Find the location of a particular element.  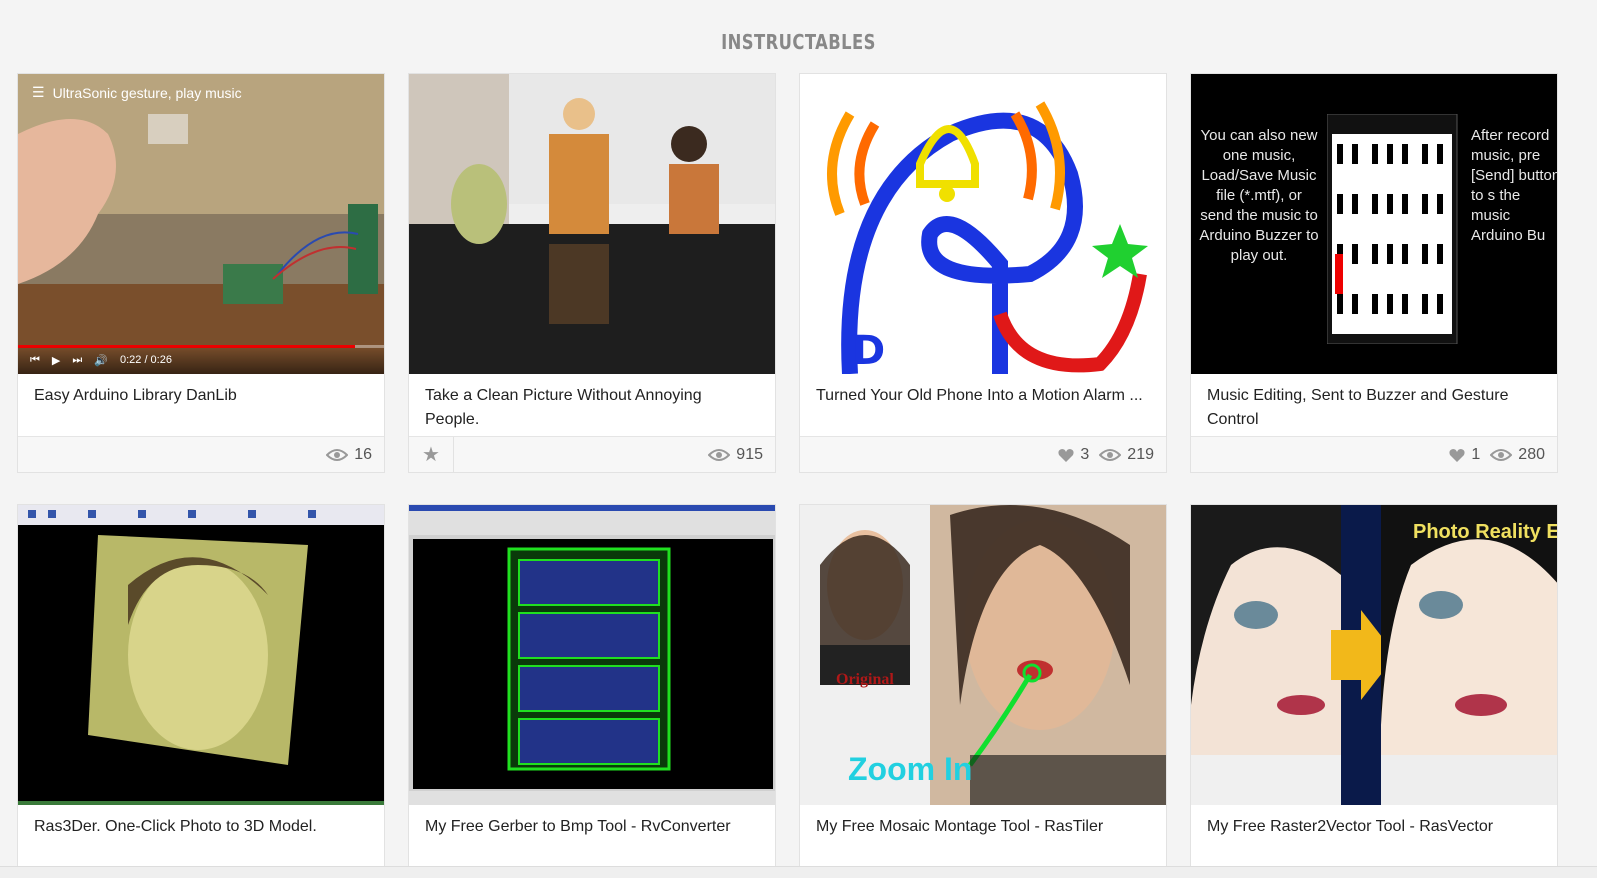

svg-text: D is located at coordinates (868, 351).